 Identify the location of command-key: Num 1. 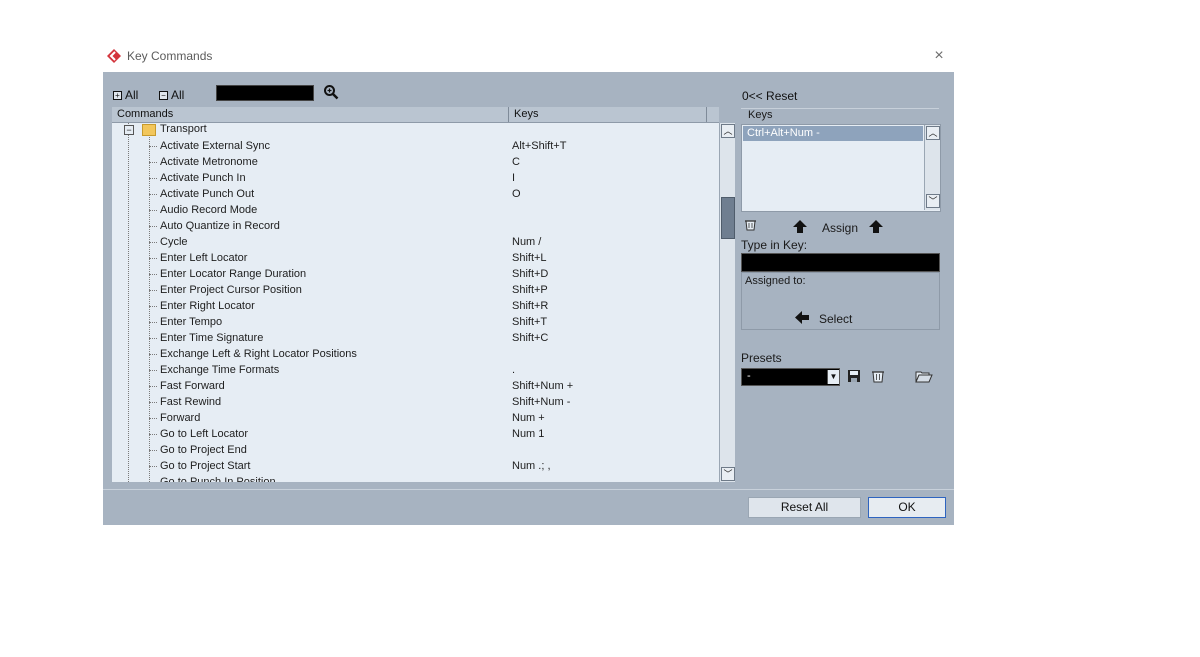
(528, 434).